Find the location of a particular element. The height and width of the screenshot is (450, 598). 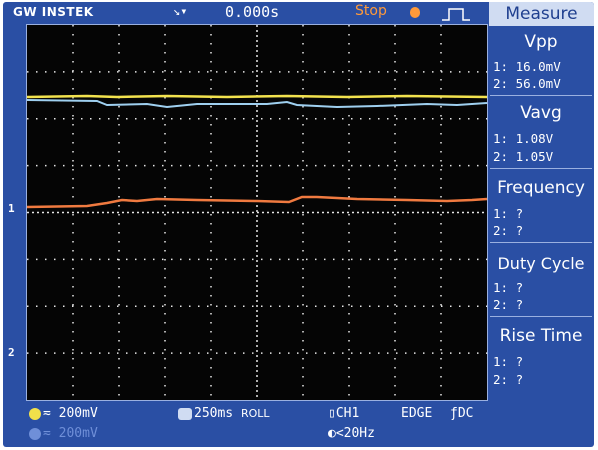

trigger-mode: EDGE is located at coordinates (416, 413).